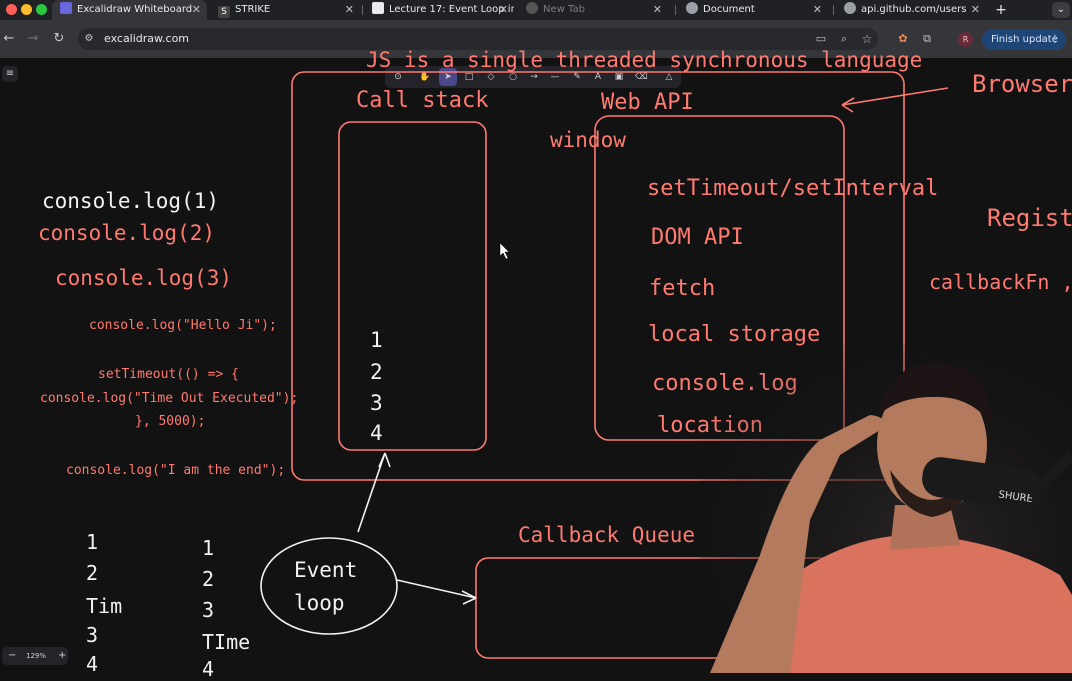 This screenshot has height=681, width=1072. I want to click on log-line: console.log(1), so click(131, 201).